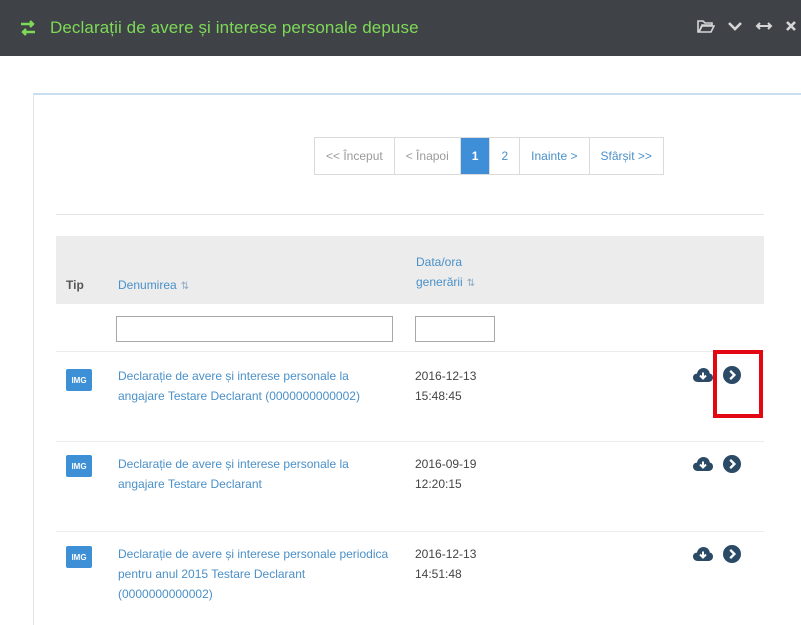 Image resolution: width=801 pixels, height=625 pixels. Describe the element at coordinates (428, 156) in the screenshot. I see `pager-prev-button: < Înapoi` at that location.